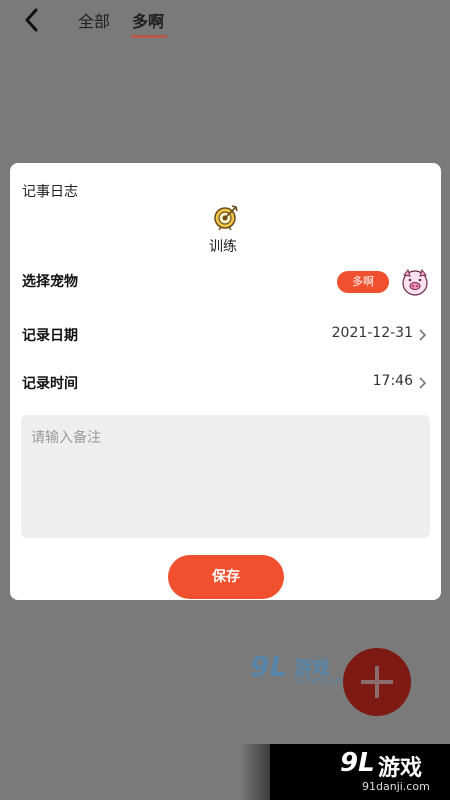 The height and width of the screenshot is (800, 450). I want to click on watermark-logo: 9L 游戏 91danji.com, so click(300, 670).